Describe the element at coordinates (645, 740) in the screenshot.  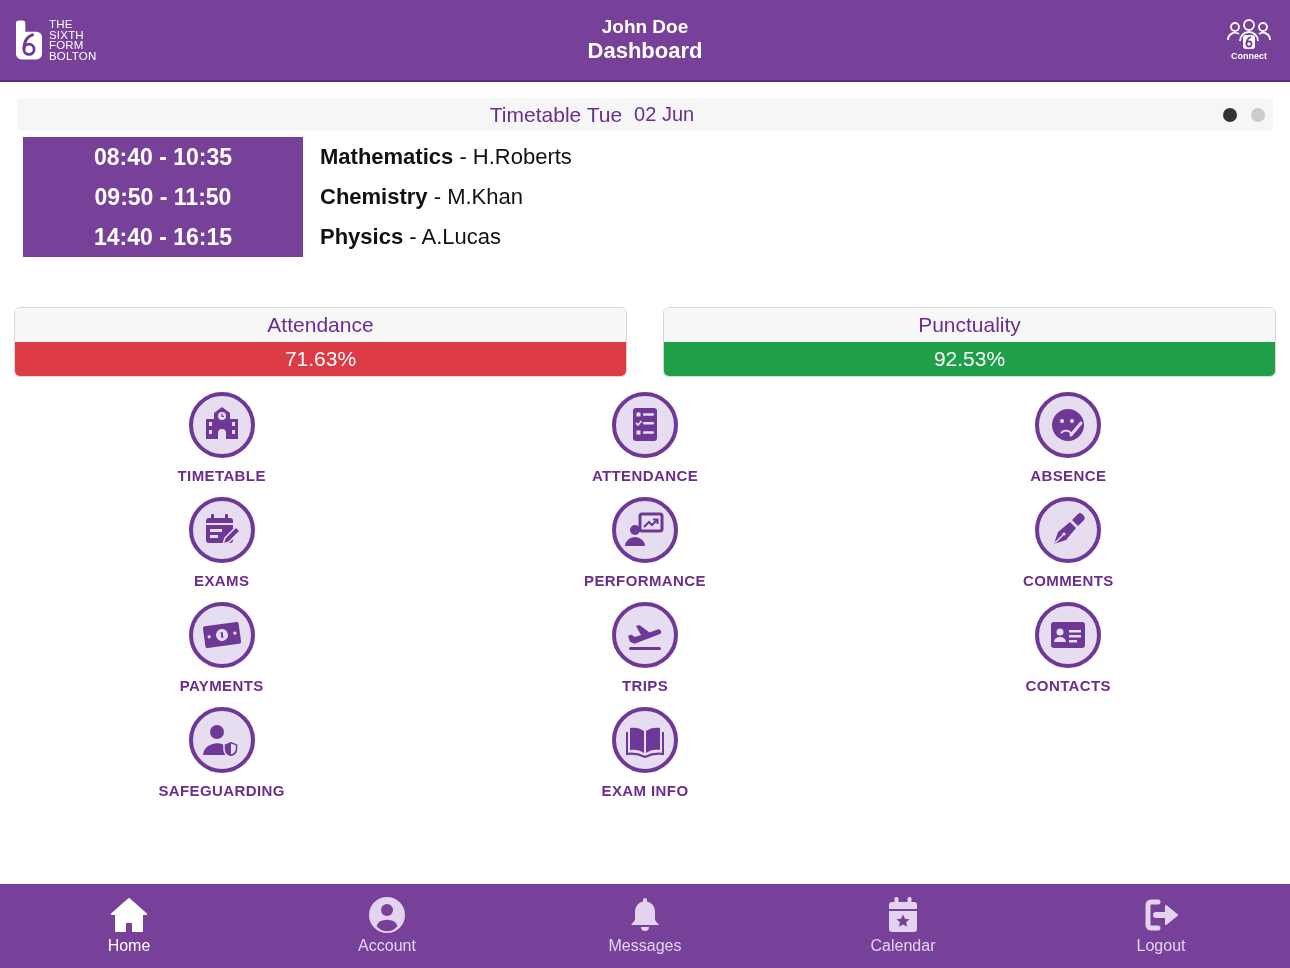
I see `open-book-icon` at that location.